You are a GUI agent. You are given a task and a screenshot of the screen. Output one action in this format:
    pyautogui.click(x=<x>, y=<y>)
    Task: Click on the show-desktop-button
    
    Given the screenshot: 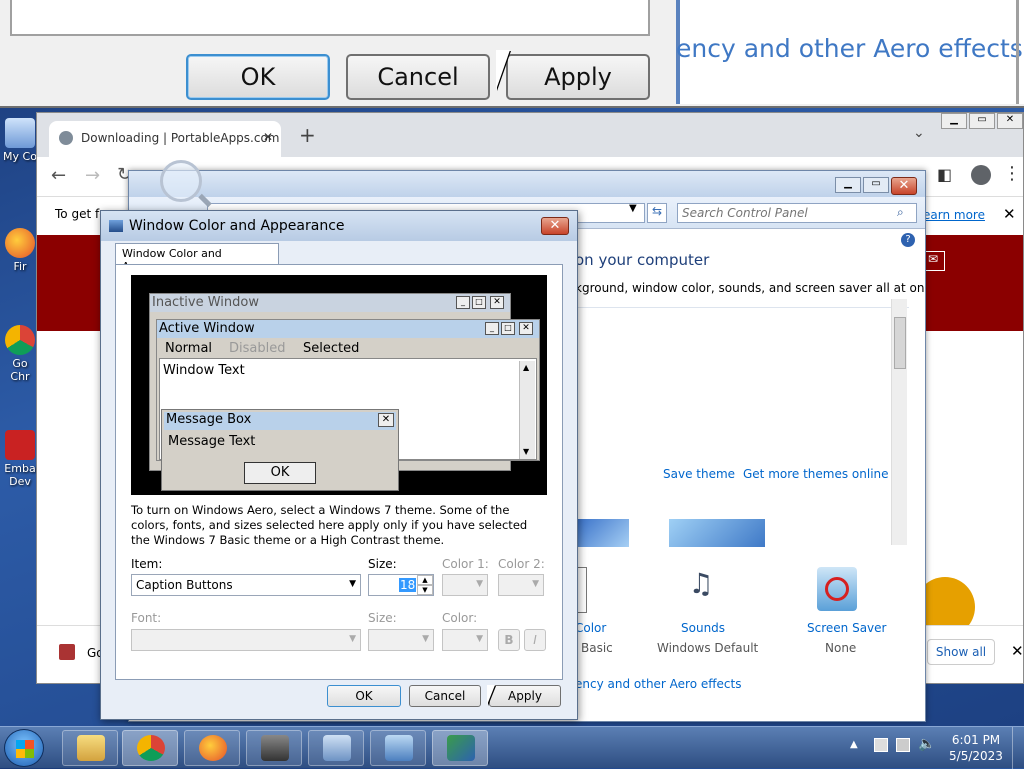 What is the action you would take?
    pyautogui.click(x=1018, y=748)
    